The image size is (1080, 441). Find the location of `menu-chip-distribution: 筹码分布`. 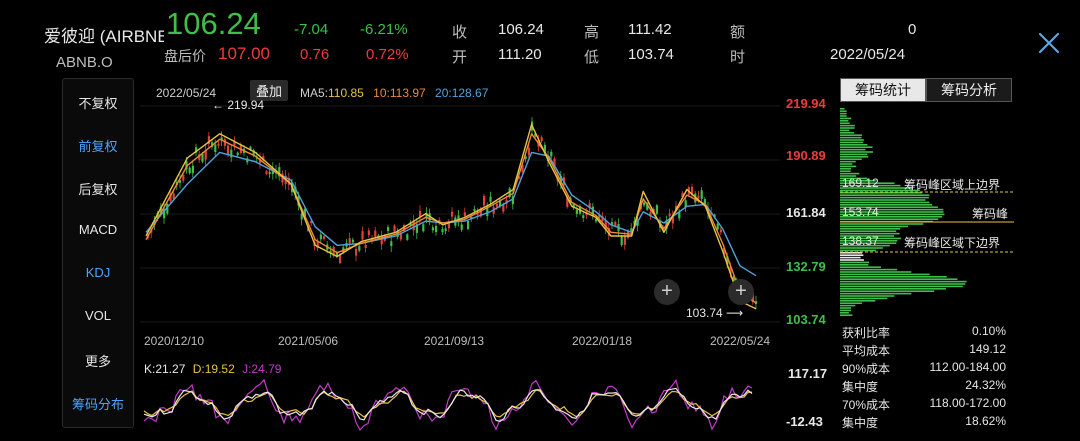

menu-chip-distribution: 筹码分布 is located at coordinates (98, 403).